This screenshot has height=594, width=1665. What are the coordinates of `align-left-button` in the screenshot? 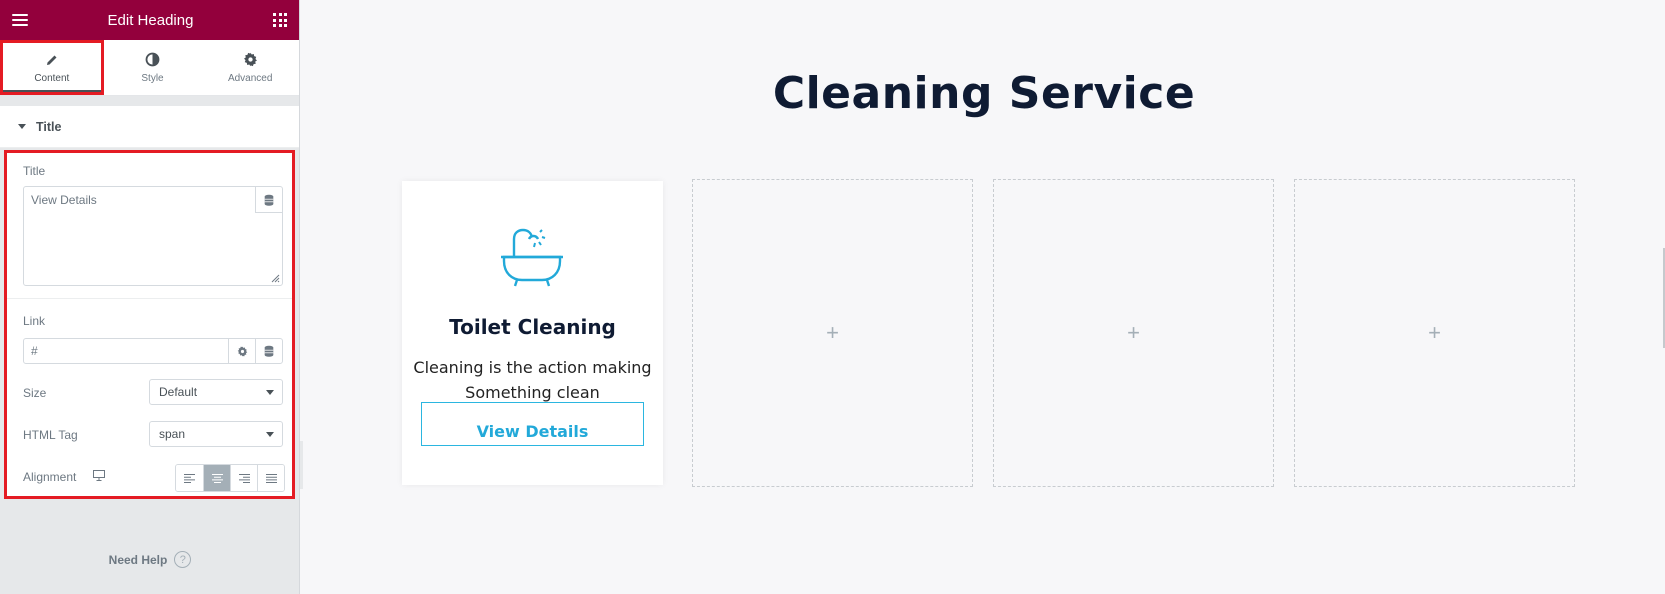 It's located at (189, 478).